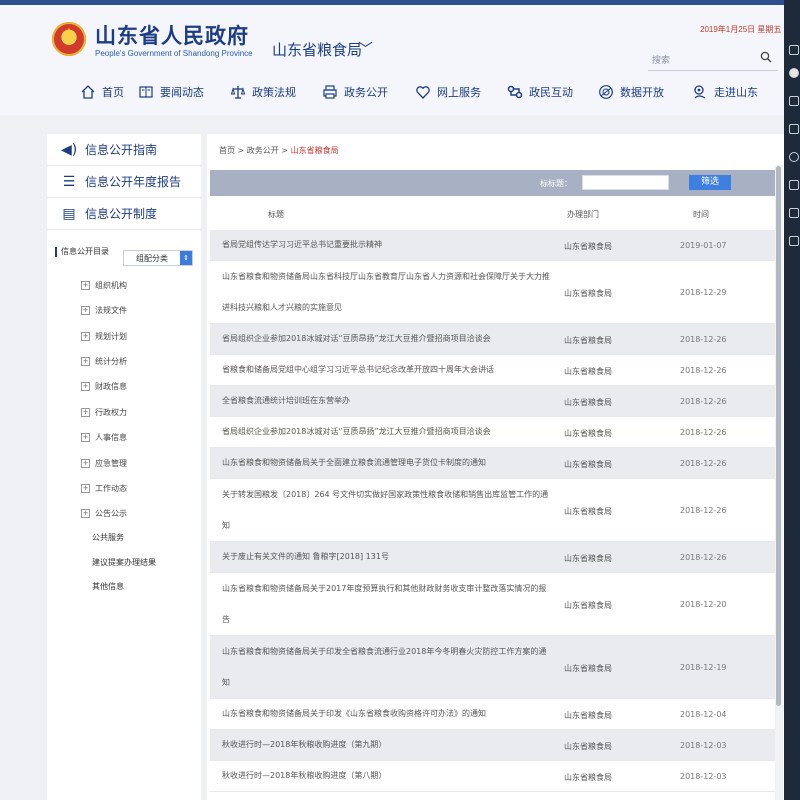 Image resolution: width=800 pixels, height=800 pixels. Describe the element at coordinates (631, 92) in the screenshot. I see `nav-item-data: 数据开放` at that location.